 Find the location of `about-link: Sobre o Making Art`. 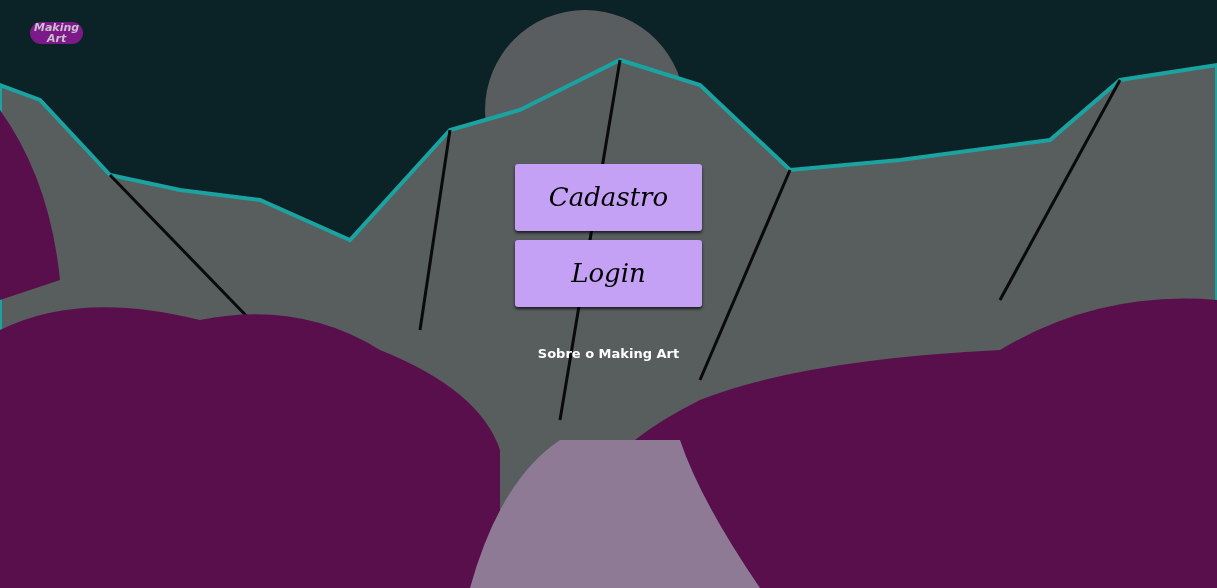

about-link: Sobre o Making Art is located at coordinates (608, 354).